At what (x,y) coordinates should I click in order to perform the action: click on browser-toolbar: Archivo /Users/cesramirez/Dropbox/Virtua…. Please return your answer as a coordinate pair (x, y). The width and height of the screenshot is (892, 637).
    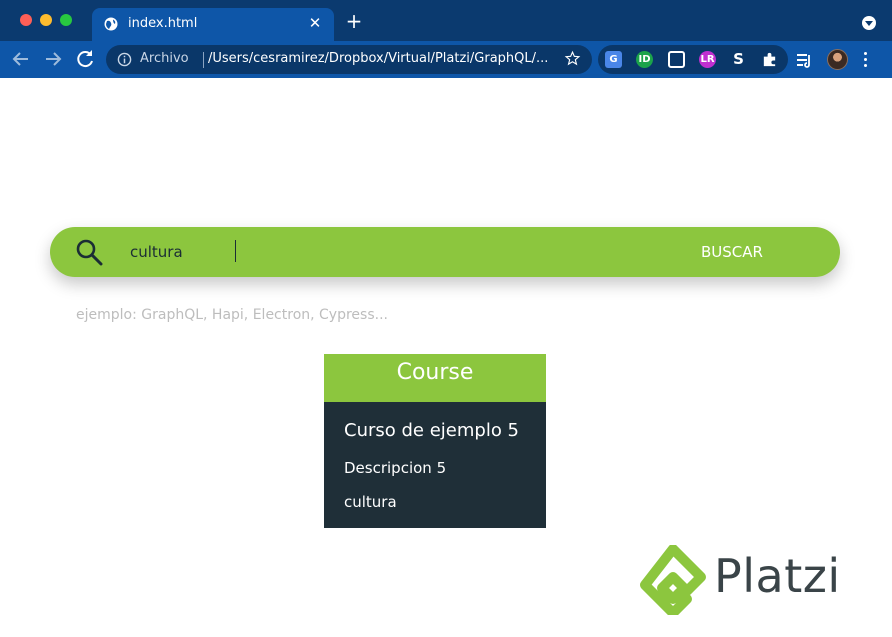
    Looking at the image, I should click on (446, 59).